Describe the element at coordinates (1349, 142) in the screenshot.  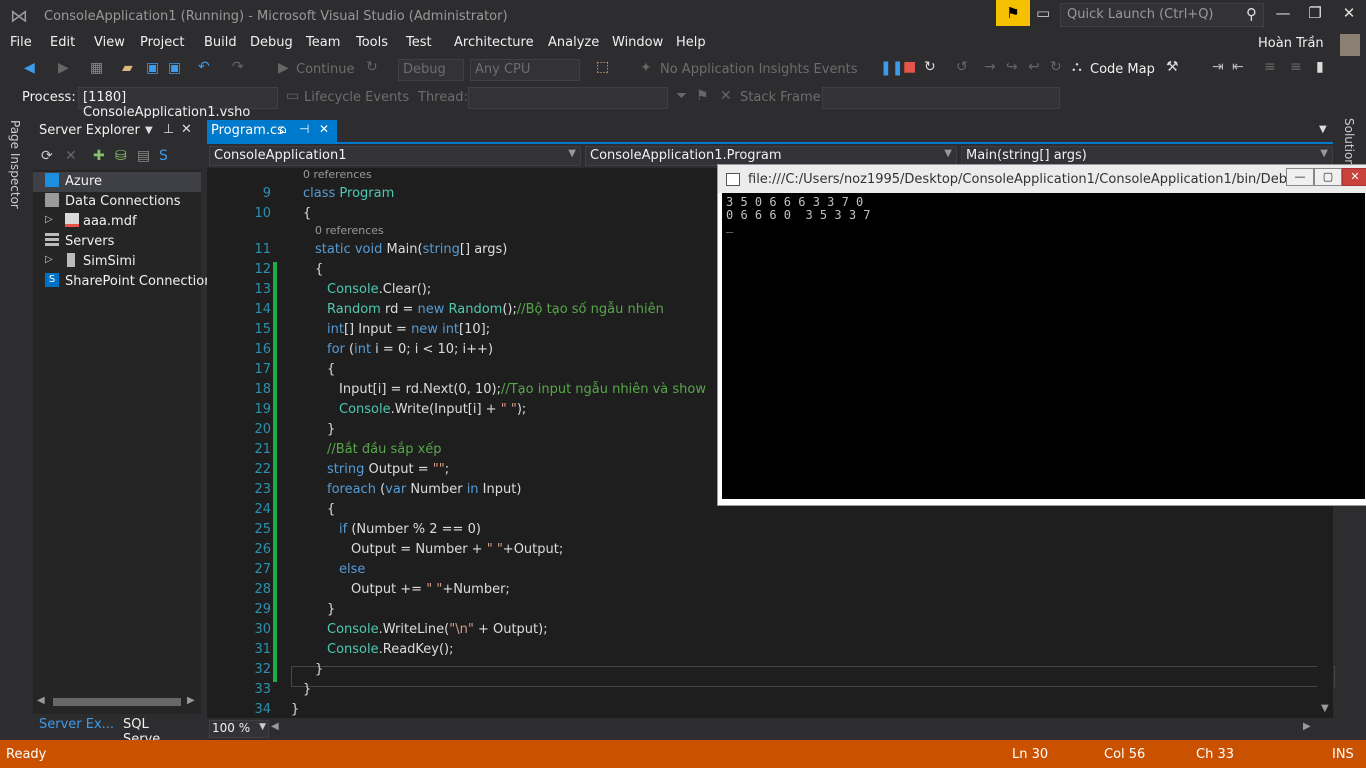
I see `solution-explorer-tab: Solution` at that location.